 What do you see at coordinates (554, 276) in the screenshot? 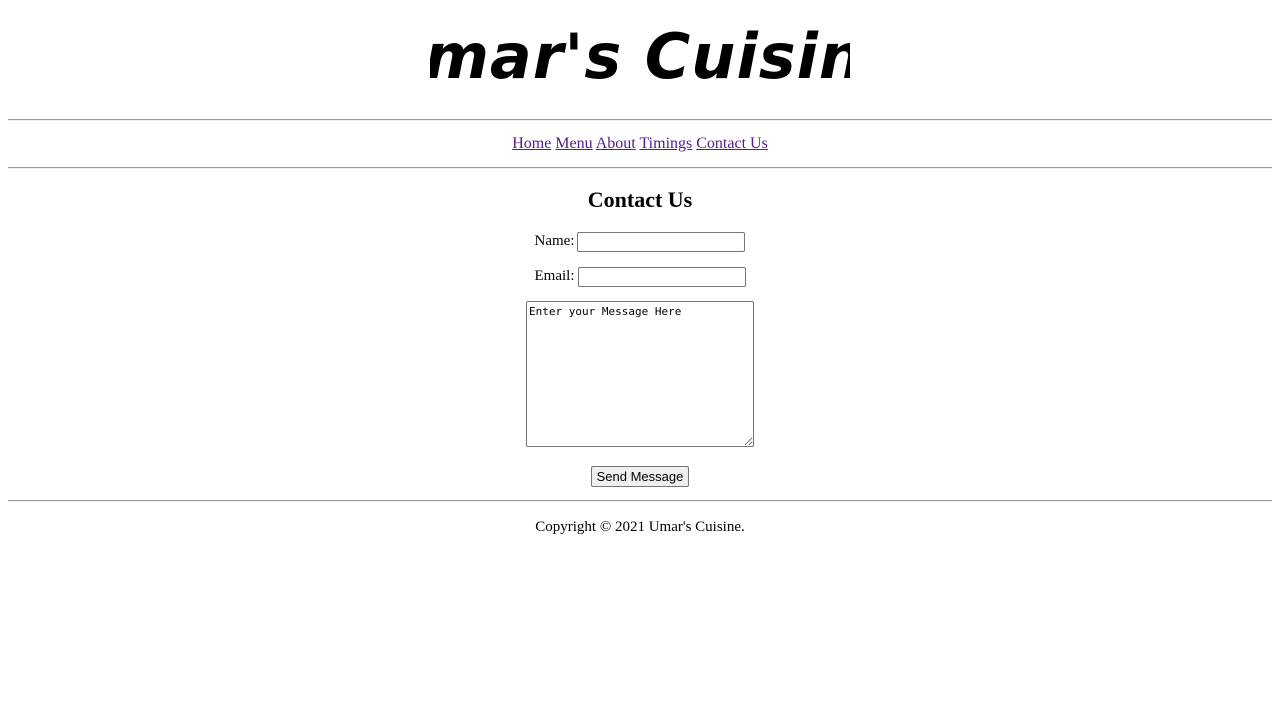
I see `email-label: Email:` at bounding box center [554, 276].